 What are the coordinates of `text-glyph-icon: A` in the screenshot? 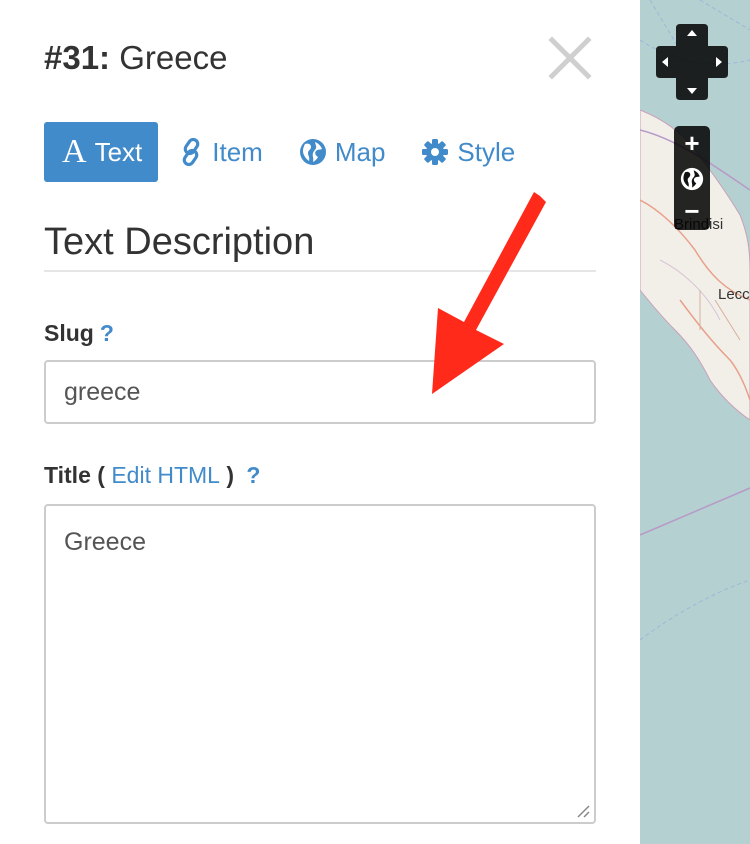 It's located at (74, 151).